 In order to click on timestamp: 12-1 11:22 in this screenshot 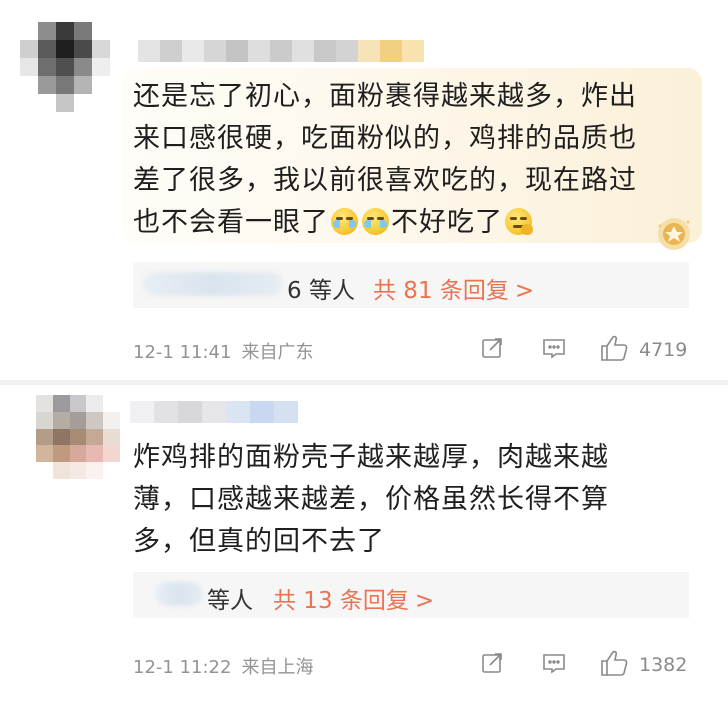, I will do `click(182, 667)`.